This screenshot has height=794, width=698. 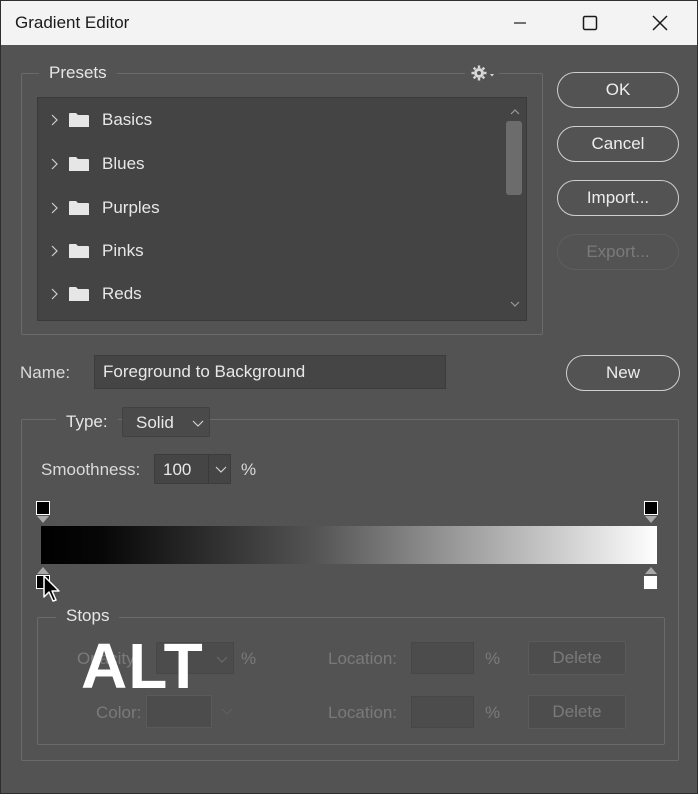 What do you see at coordinates (442, 658) in the screenshot?
I see `opacity-location-input` at bounding box center [442, 658].